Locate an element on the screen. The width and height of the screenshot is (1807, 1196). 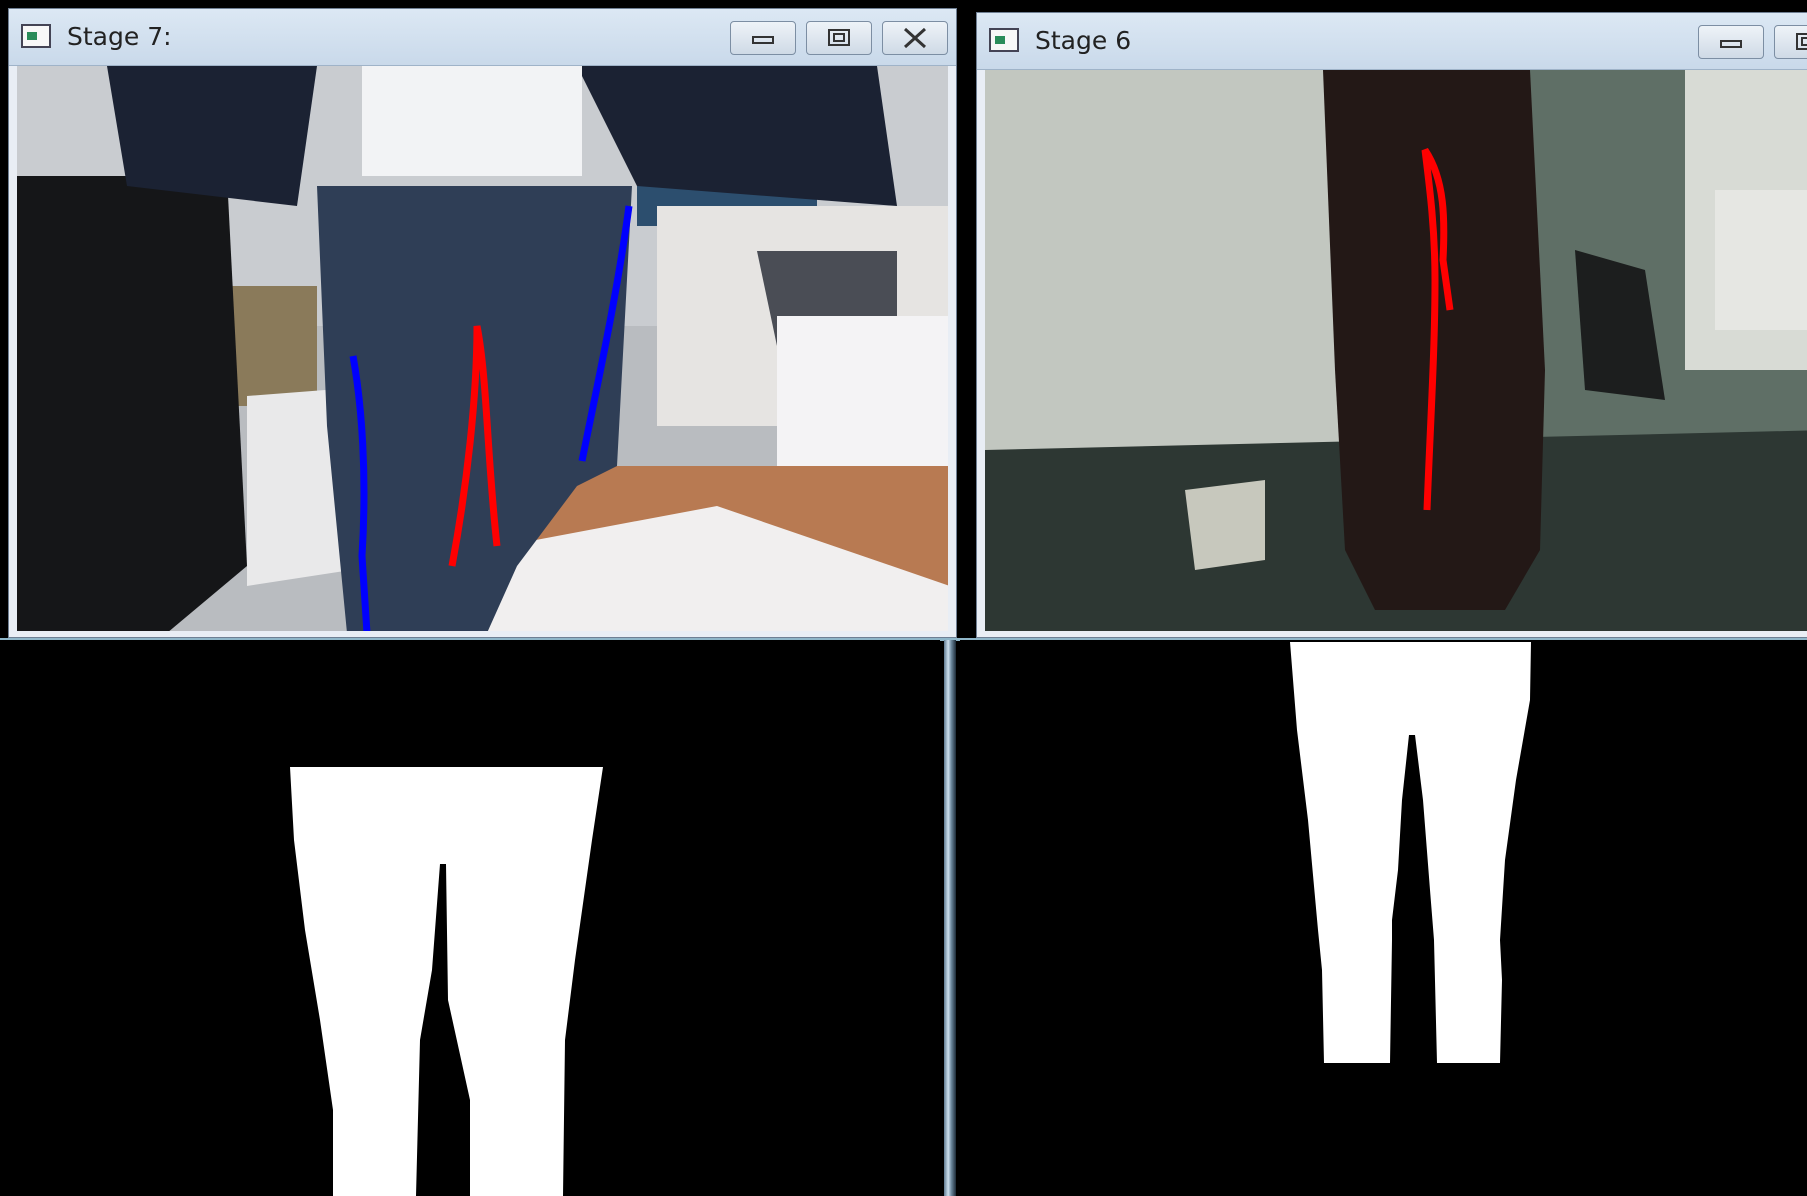
close-button is located at coordinates (915, 38).